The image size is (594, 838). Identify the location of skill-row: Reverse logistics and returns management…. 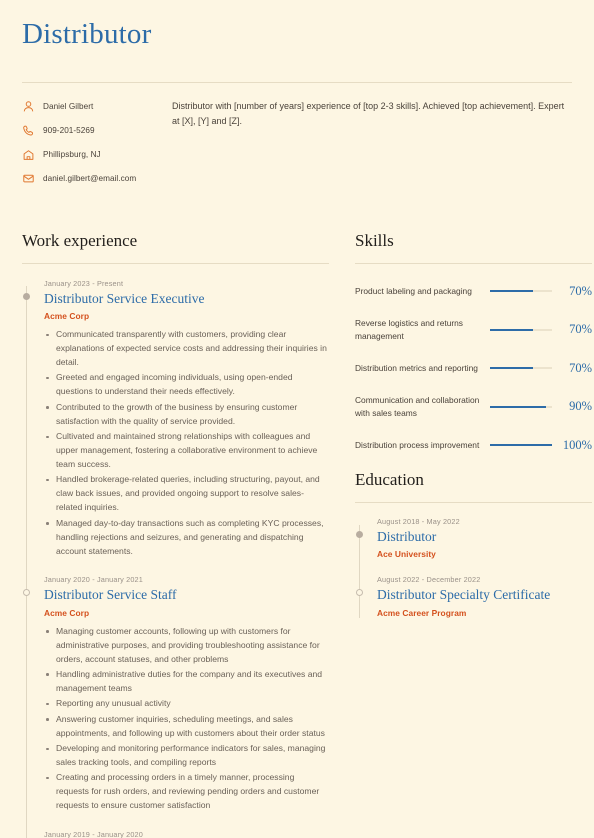
(473, 329).